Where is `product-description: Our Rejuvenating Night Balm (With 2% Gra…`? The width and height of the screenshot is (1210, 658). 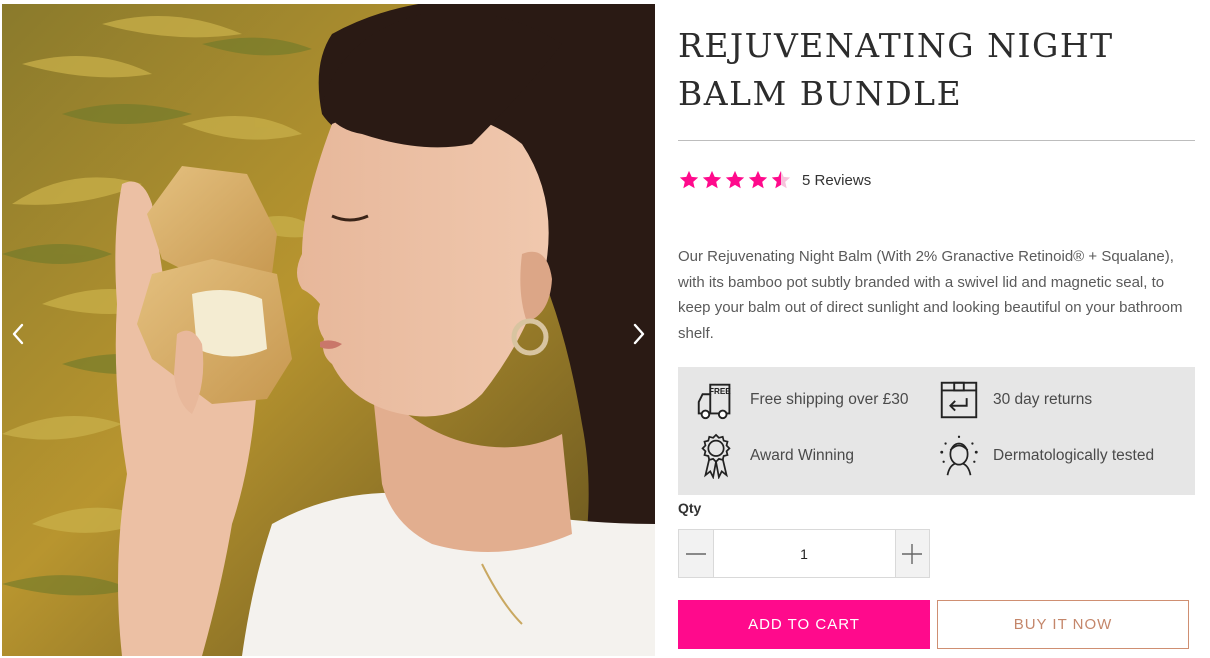 product-description: Our Rejuvenating Night Balm (With 2% Gra… is located at coordinates (930, 295).